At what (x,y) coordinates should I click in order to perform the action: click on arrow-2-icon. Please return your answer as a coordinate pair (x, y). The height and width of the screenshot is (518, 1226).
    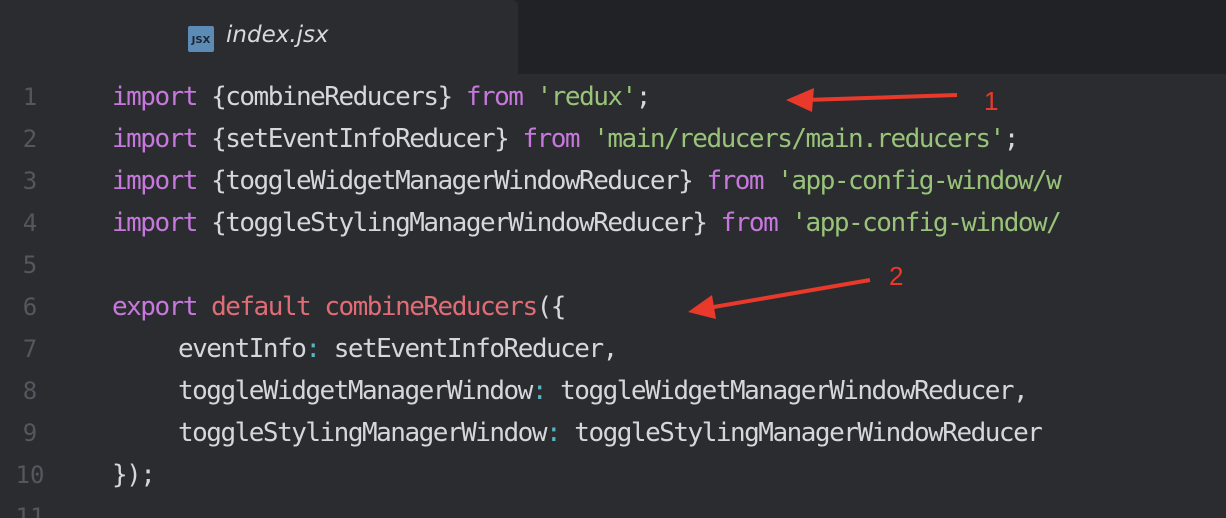
    Looking at the image, I should click on (779, 298).